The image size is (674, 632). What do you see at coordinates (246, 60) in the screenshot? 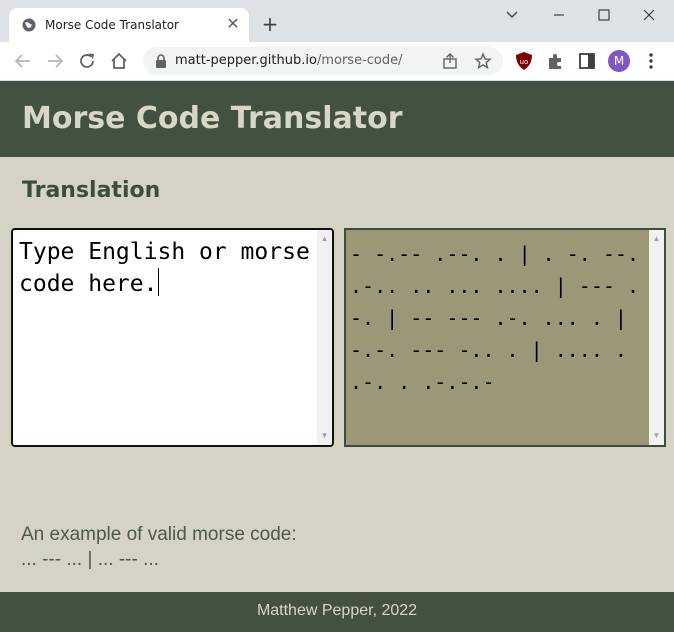
I see `url-host: matt-pepper.github.io` at bounding box center [246, 60].